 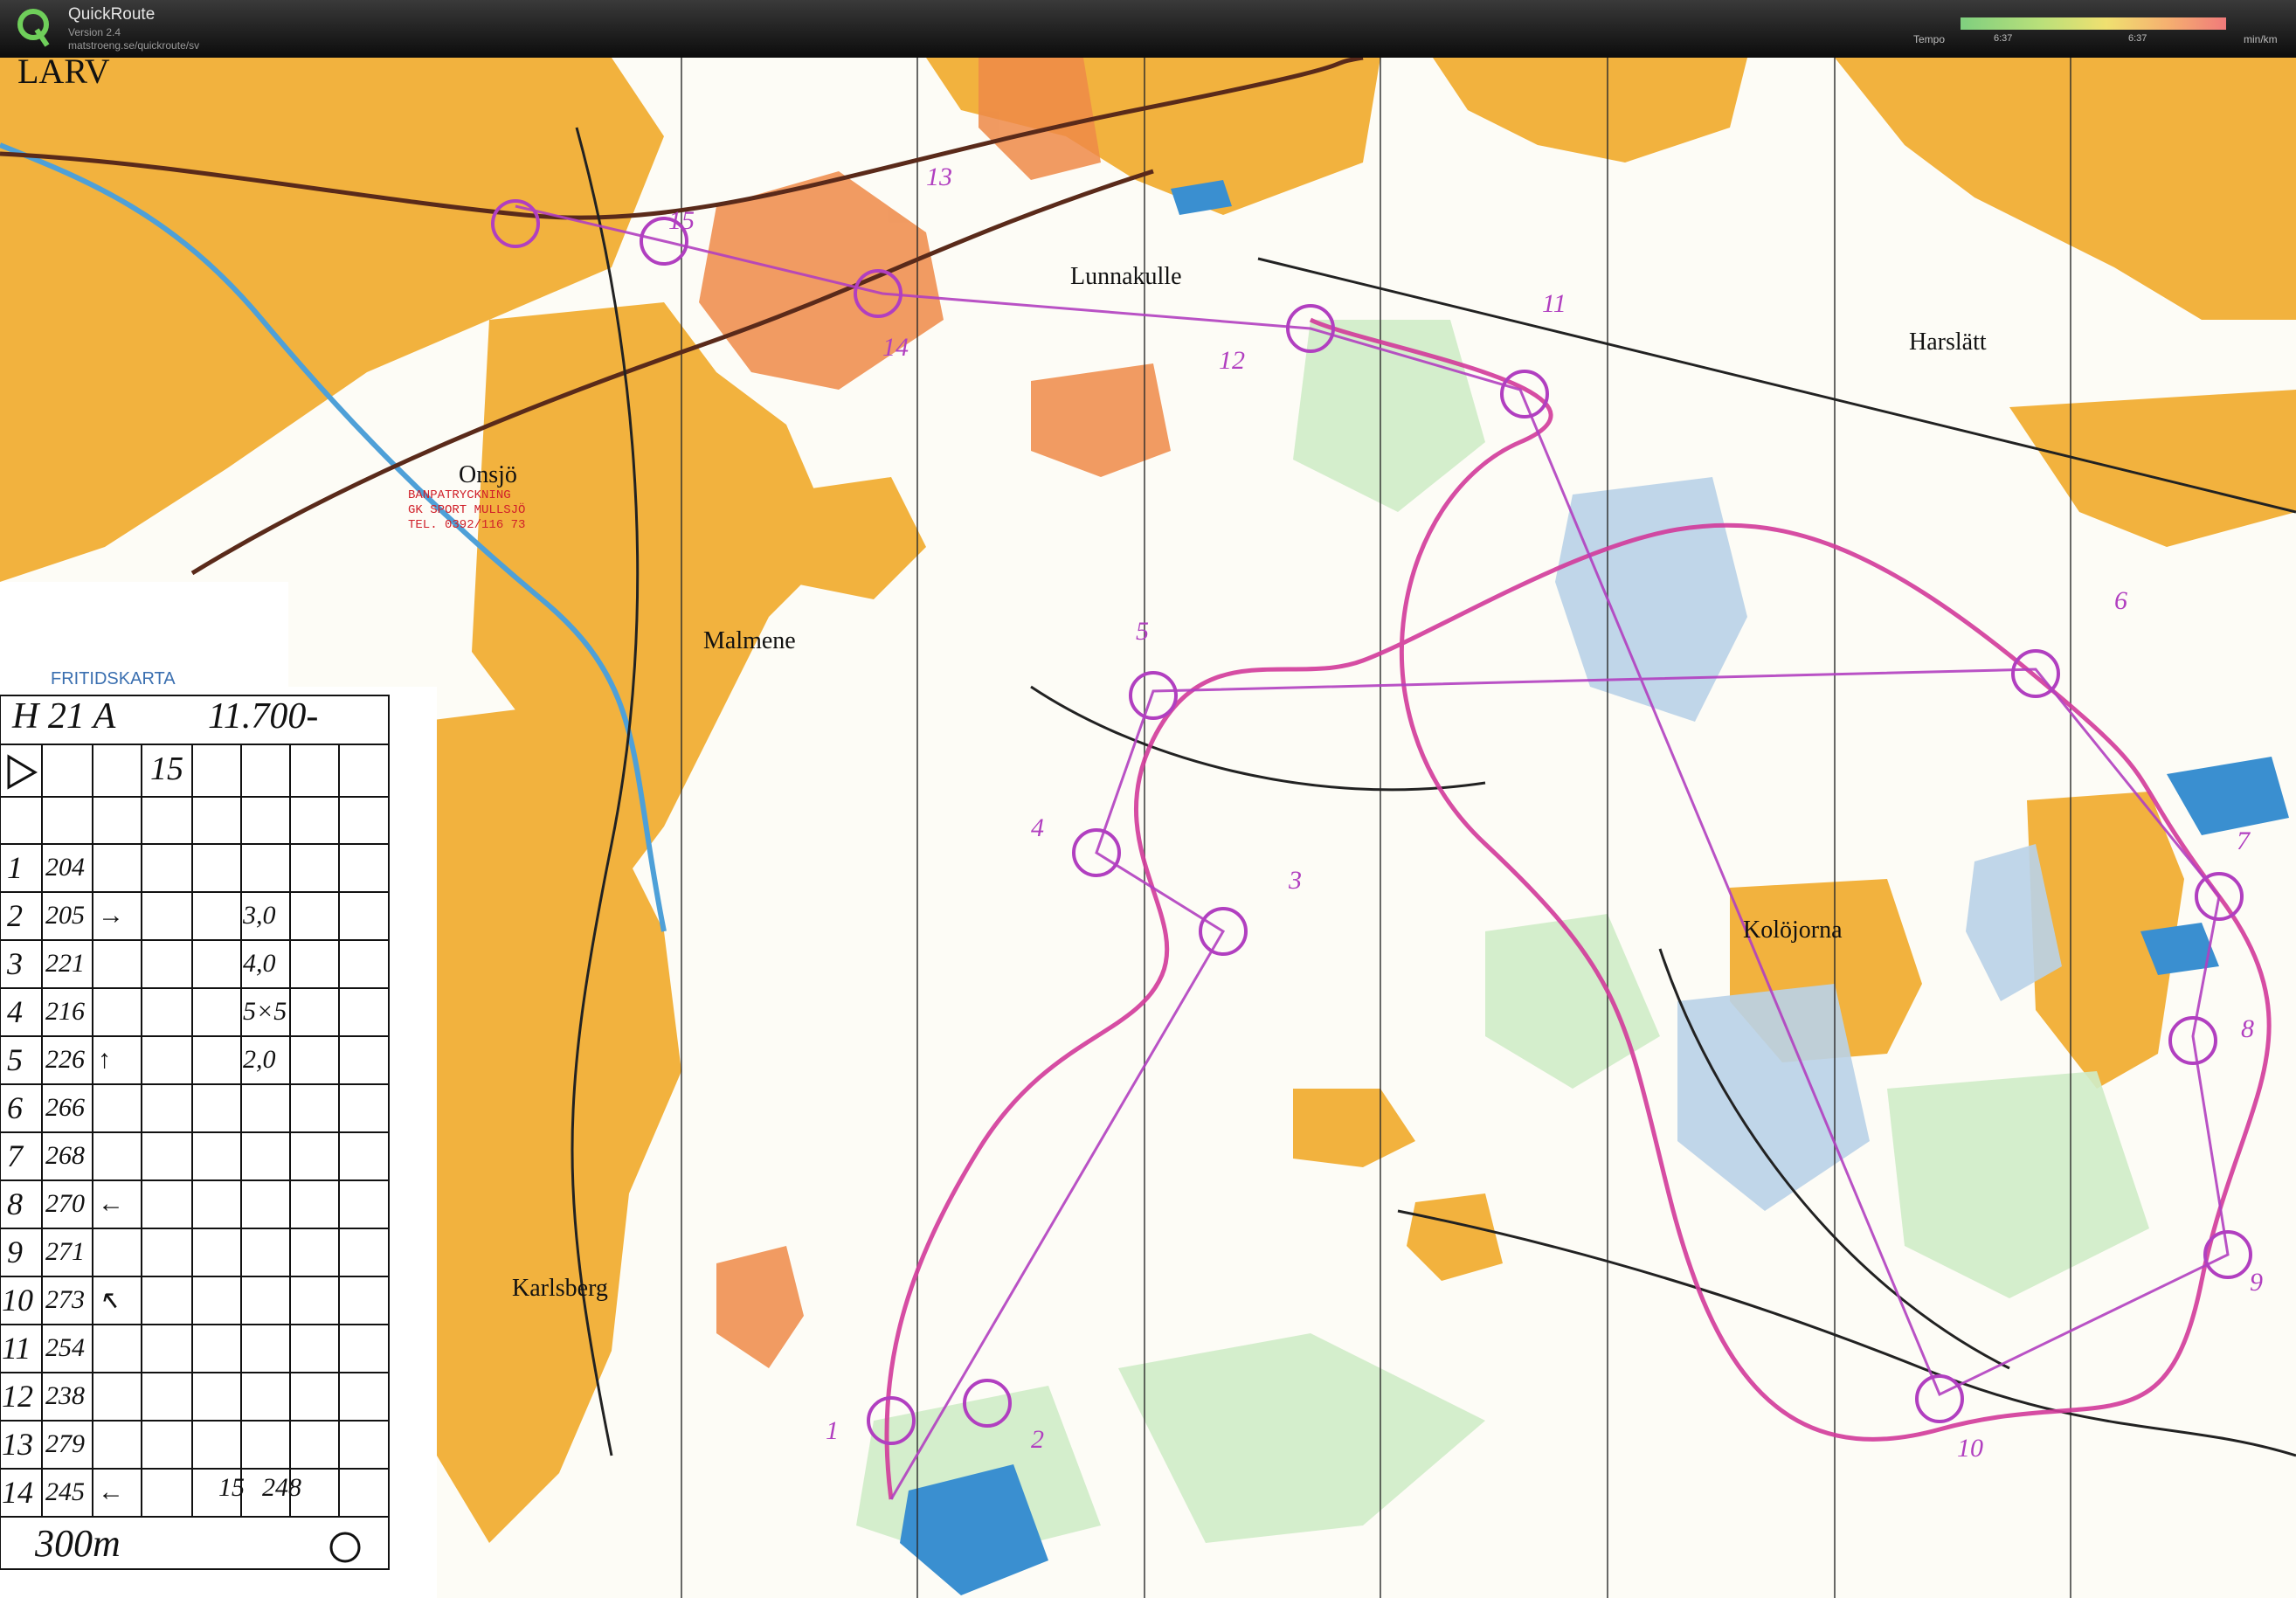 What do you see at coordinates (65, 915) in the screenshot?
I see `card-row-code: 205` at bounding box center [65, 915].